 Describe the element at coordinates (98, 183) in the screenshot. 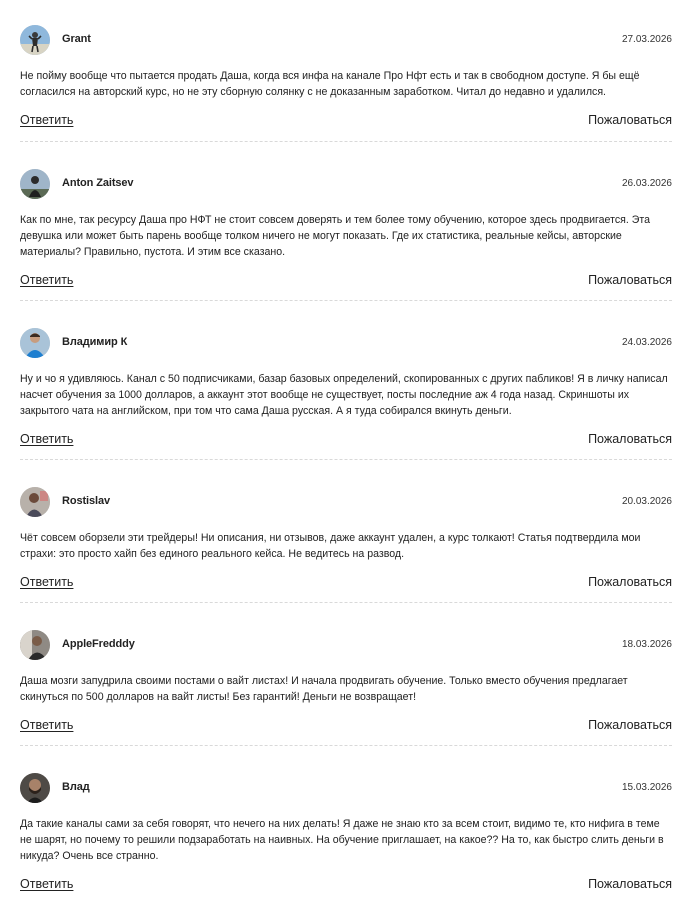

I see `comment-author: Anton Zaitsev` at that location.